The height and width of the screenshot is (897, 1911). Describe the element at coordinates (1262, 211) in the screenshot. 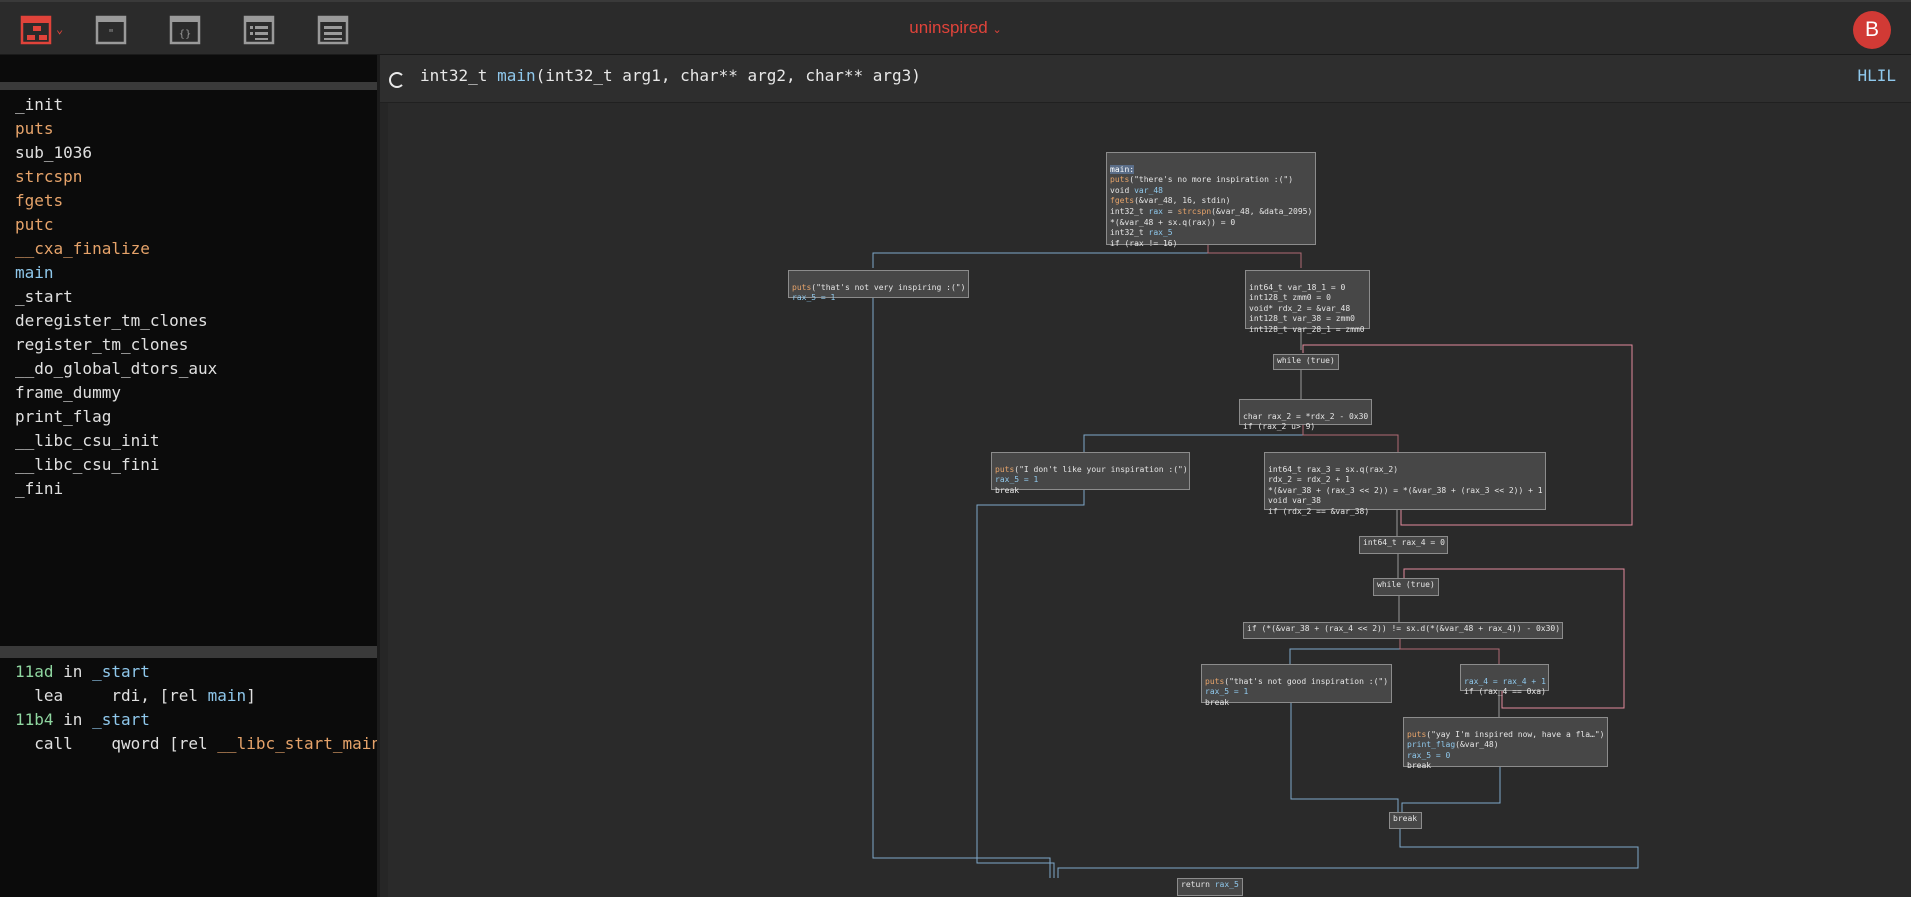

I see `code-text: (&var_48, &data_2095)` at that location.